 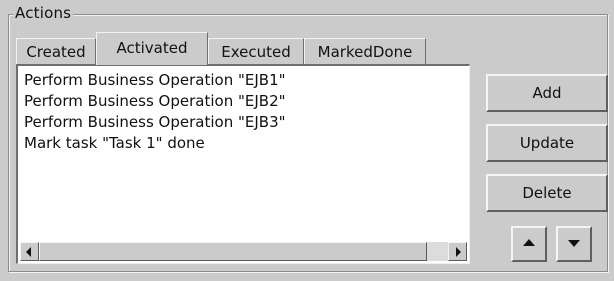 I want to click on horizontal-scrollbar, so click(x=243, y=251).